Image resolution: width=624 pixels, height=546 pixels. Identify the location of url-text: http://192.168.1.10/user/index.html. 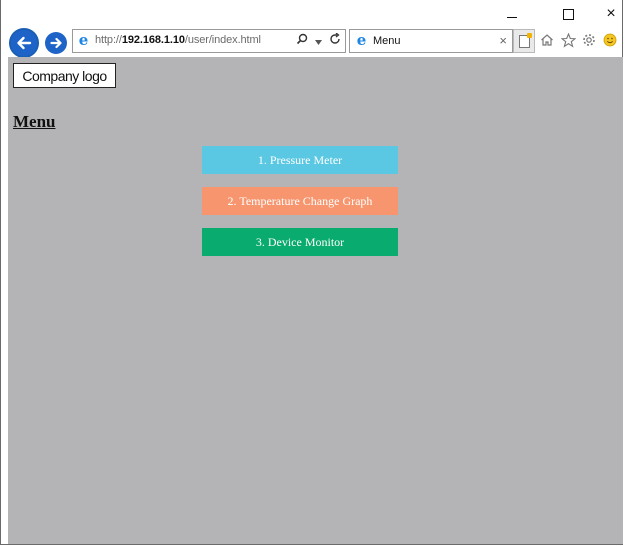
(178, 40).